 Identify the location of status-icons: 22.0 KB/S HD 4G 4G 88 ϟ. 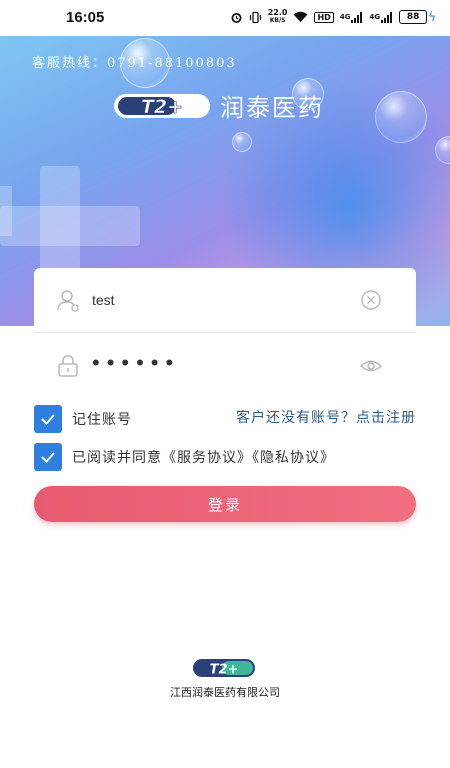
(333, 17).